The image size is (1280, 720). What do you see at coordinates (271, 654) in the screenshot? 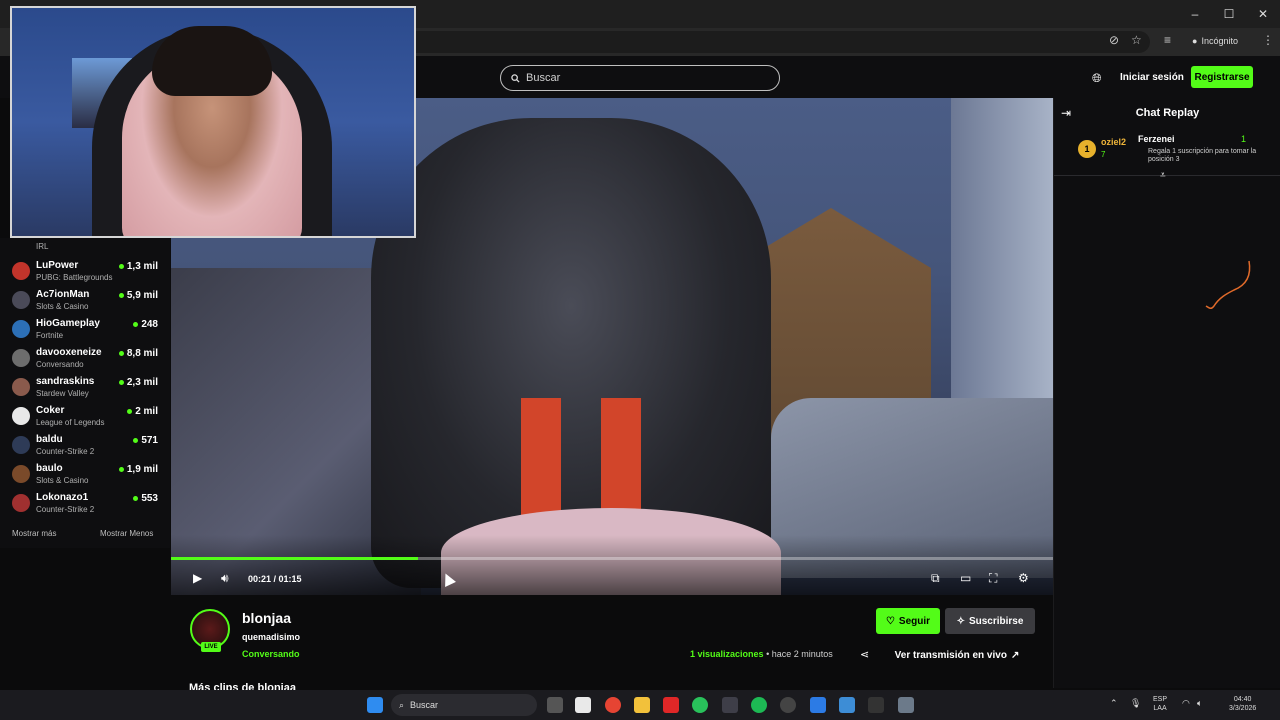
I see `stream-category: Conversando` at bounding box center [271, 654].